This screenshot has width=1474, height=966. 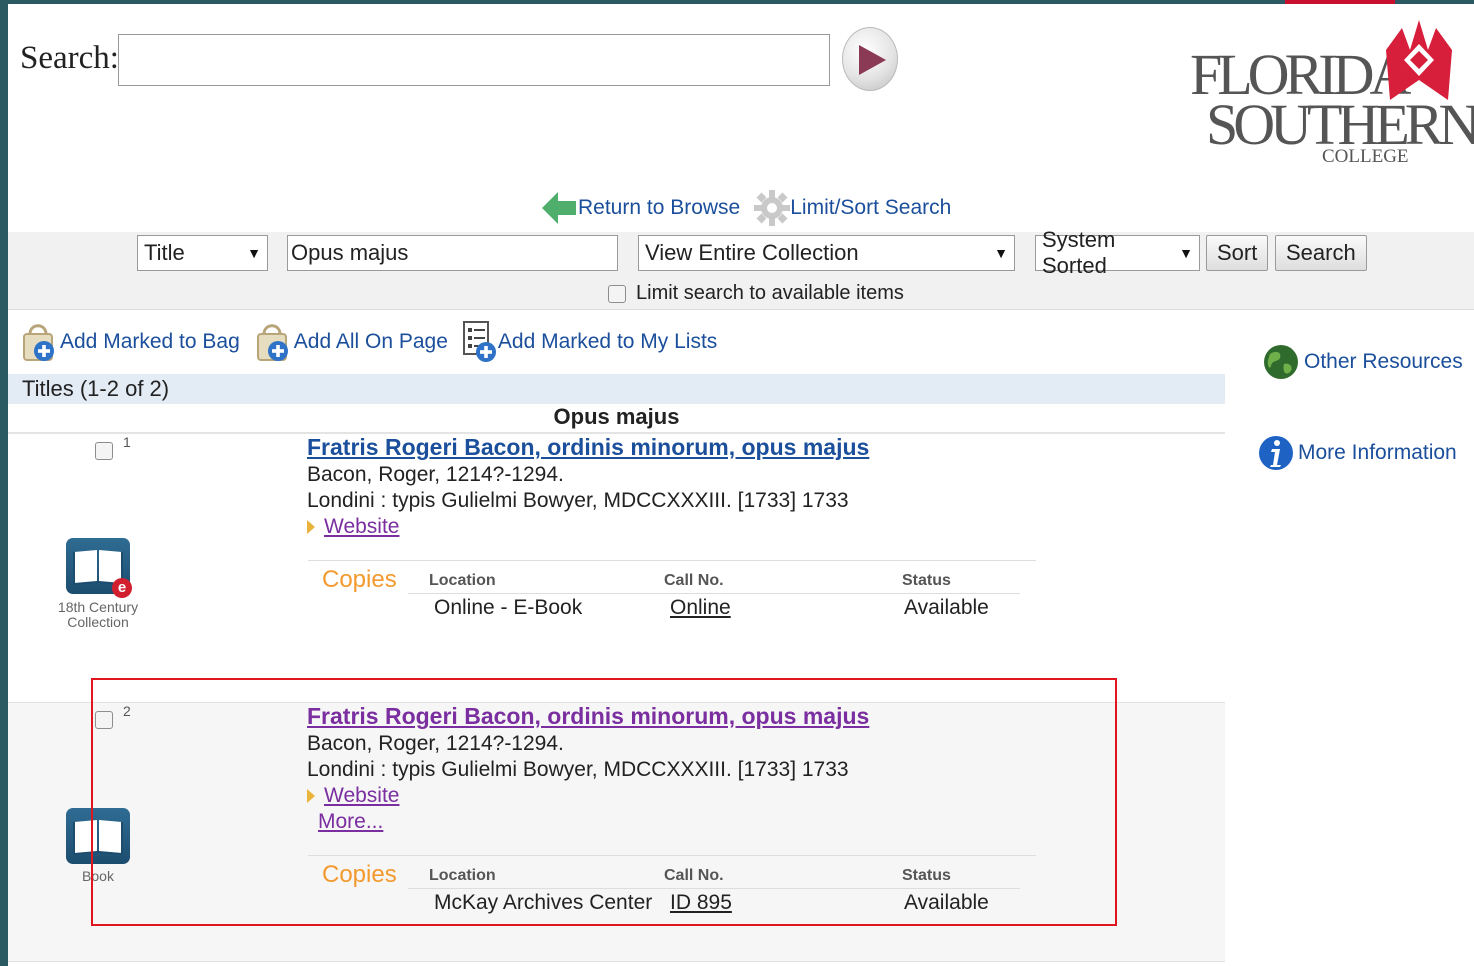 What do you see at coordinates (617, 293) in the screenshot?
I see `limit-available-checkbox` at bounding box center [617, 293].